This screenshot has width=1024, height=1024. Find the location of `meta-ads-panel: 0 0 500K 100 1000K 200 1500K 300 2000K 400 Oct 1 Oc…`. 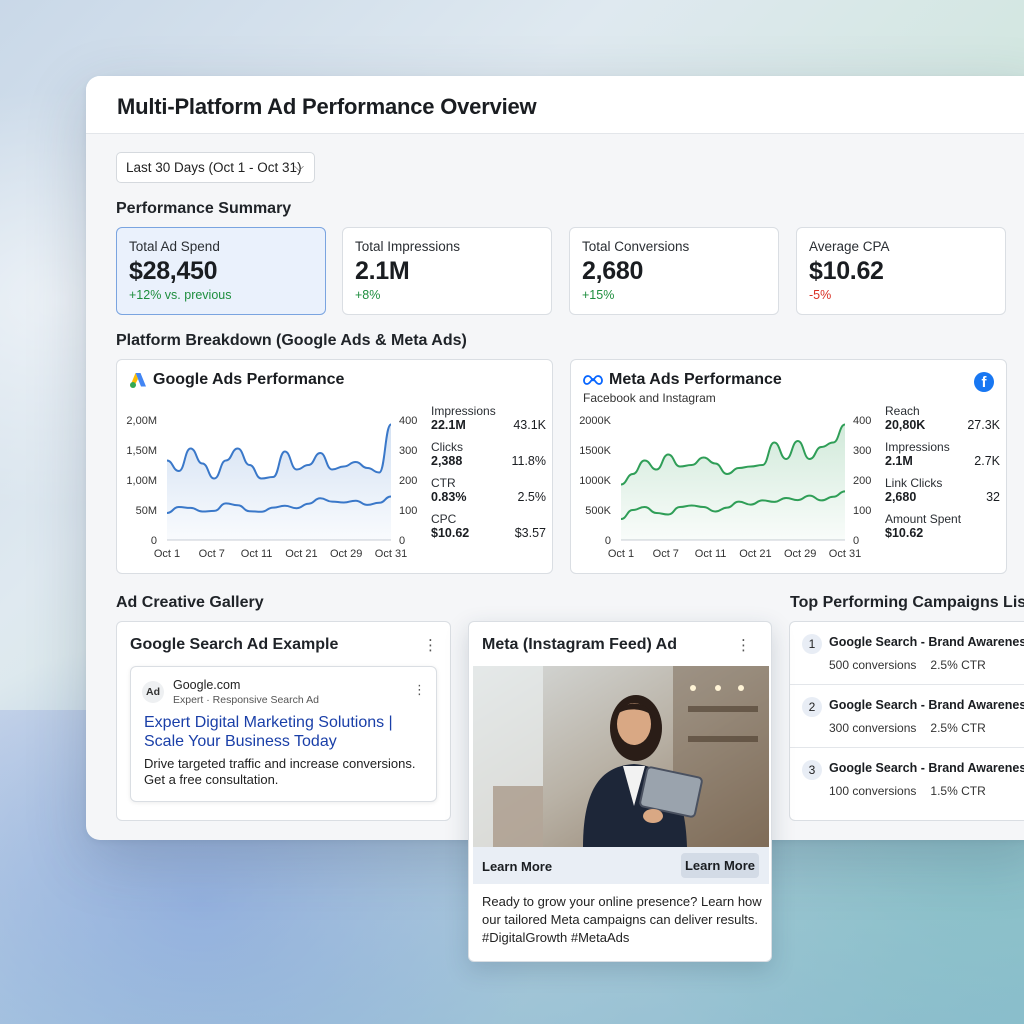

meta-ads-panel: 0 0 500K 100 1000K 200 1500K 300 2000K 400 Oct 1 Oc… is located at coordinates (788, 466).